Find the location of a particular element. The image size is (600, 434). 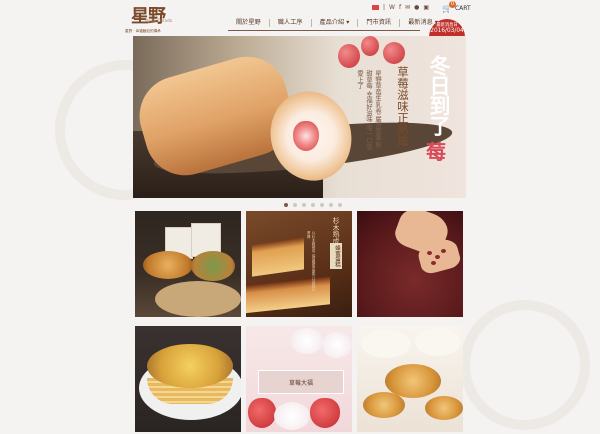

product-tile-red-beans is located at coordinates (410, 264).